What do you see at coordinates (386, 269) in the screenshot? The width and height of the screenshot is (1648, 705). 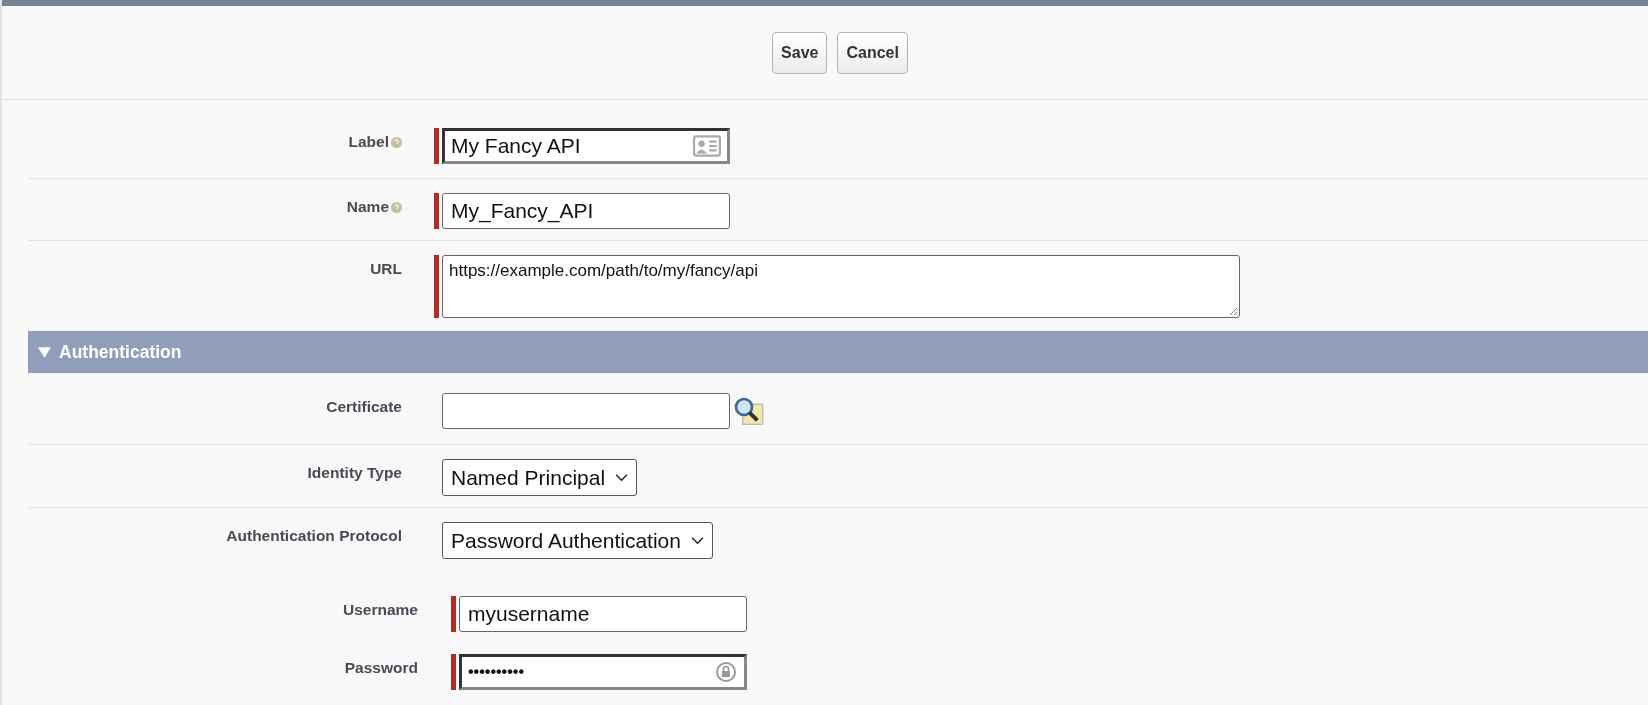 I see `field-label: URL` at bounding box center [386, 269].